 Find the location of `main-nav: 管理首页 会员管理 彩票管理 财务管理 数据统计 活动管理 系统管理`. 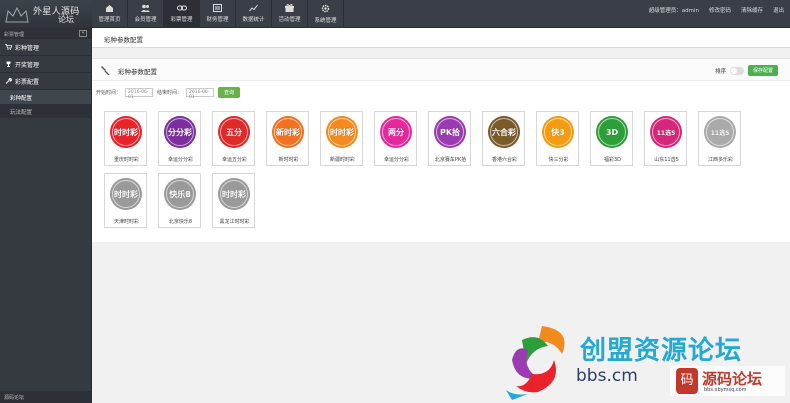

main-nav: 管理首页 会员管理 彩票管理 财务管理 数据统计 活动管理 系统管理 is located at coordinates (218, 14).